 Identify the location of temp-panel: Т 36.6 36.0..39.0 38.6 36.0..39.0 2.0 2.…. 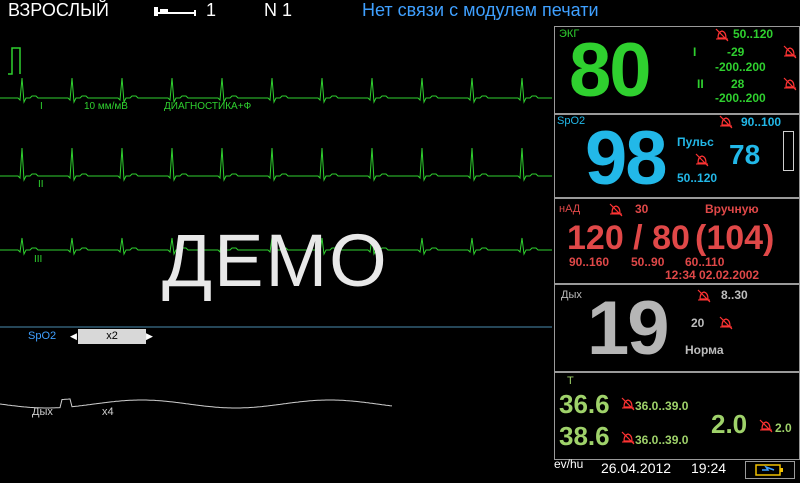
(677, 416).